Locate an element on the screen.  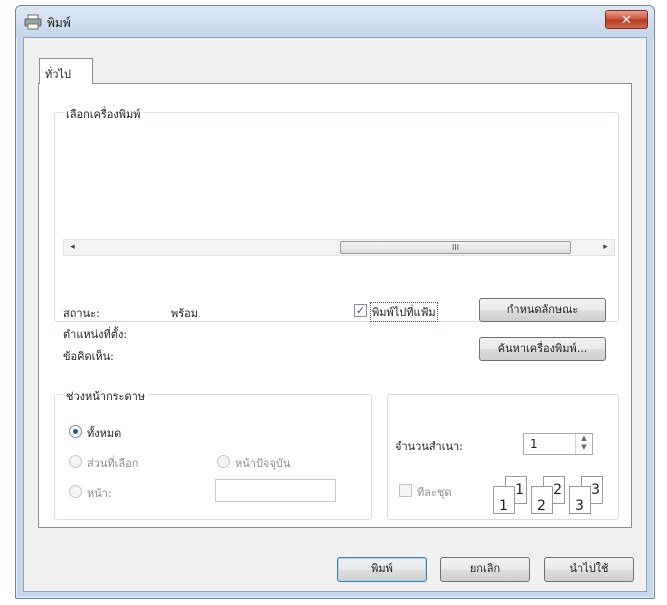
pages-input is located at coordinates (275, 490).